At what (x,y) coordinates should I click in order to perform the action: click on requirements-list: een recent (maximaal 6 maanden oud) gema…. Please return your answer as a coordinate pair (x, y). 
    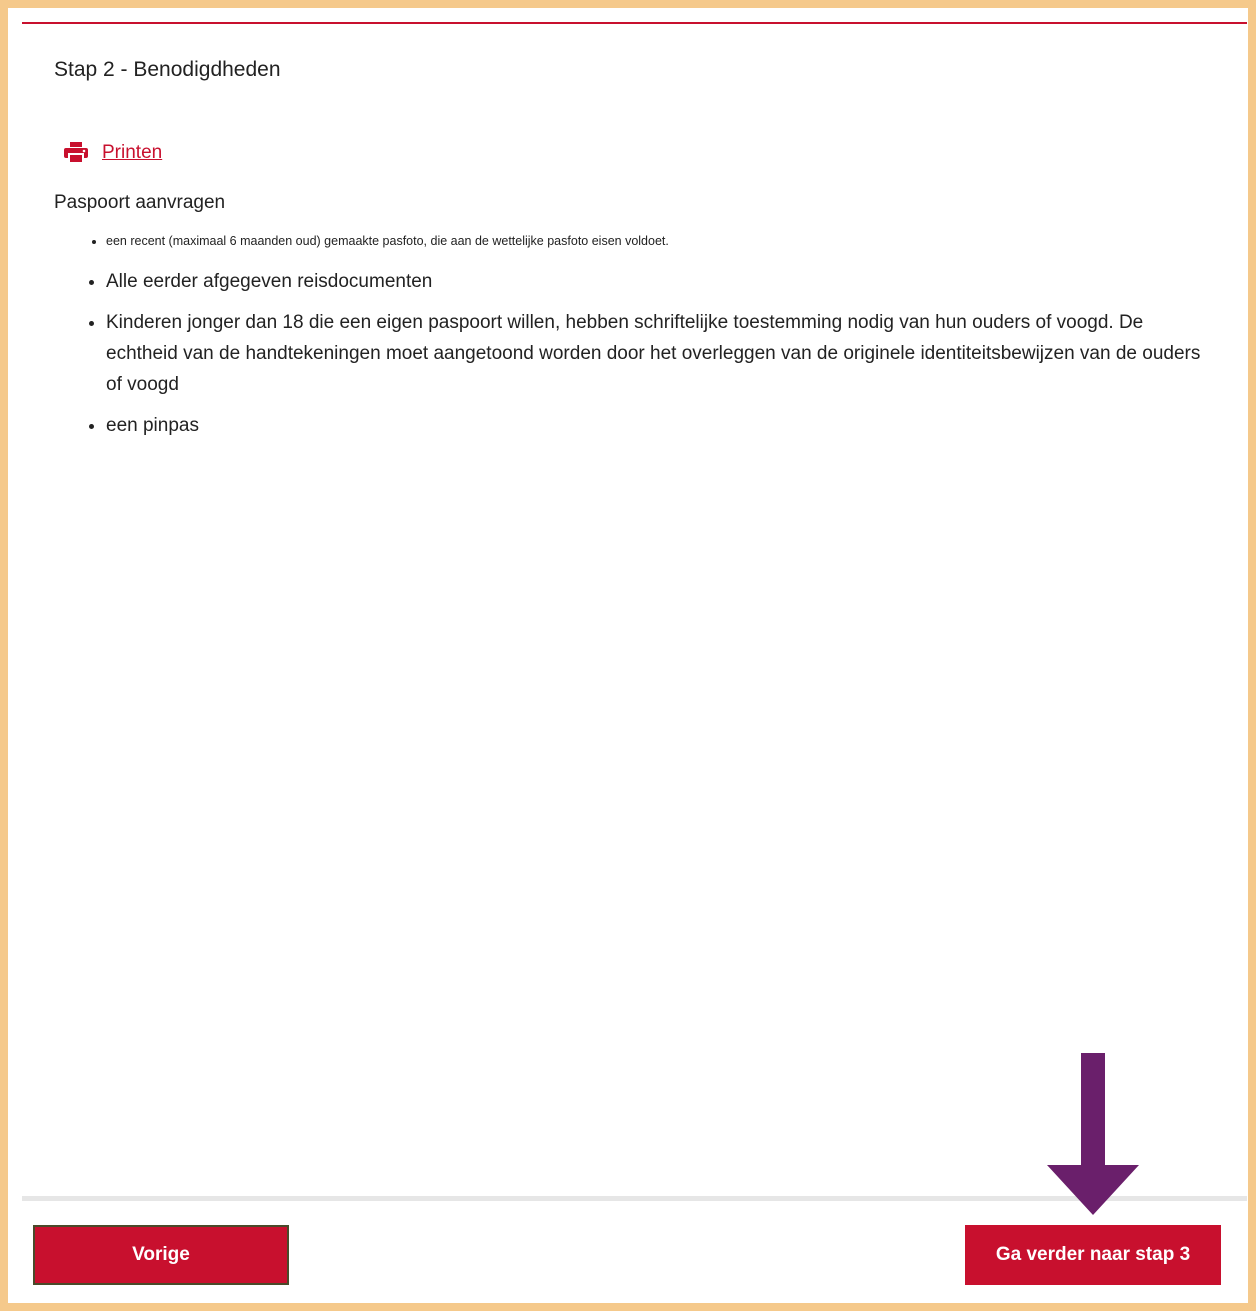
    Looking at the image, I should click on (660, 341).